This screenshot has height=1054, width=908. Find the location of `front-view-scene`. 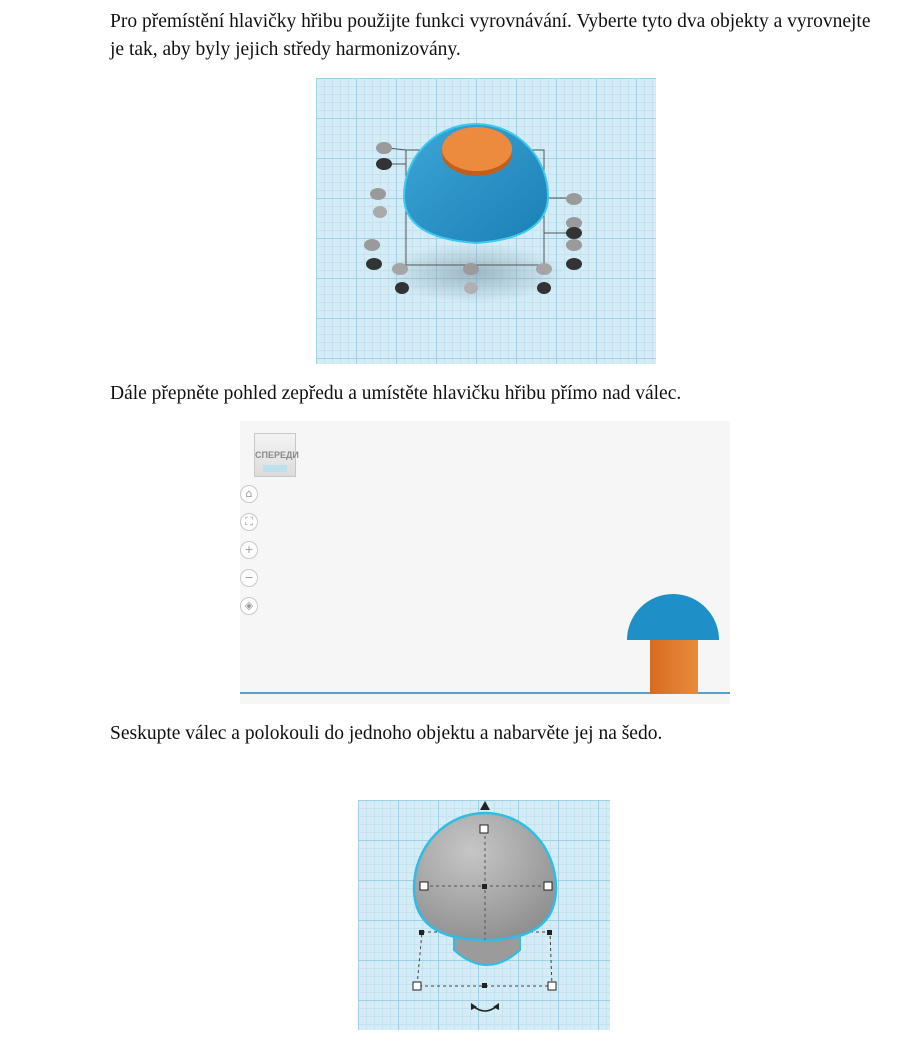

front-view-scene is located at coordinates (485, 644).